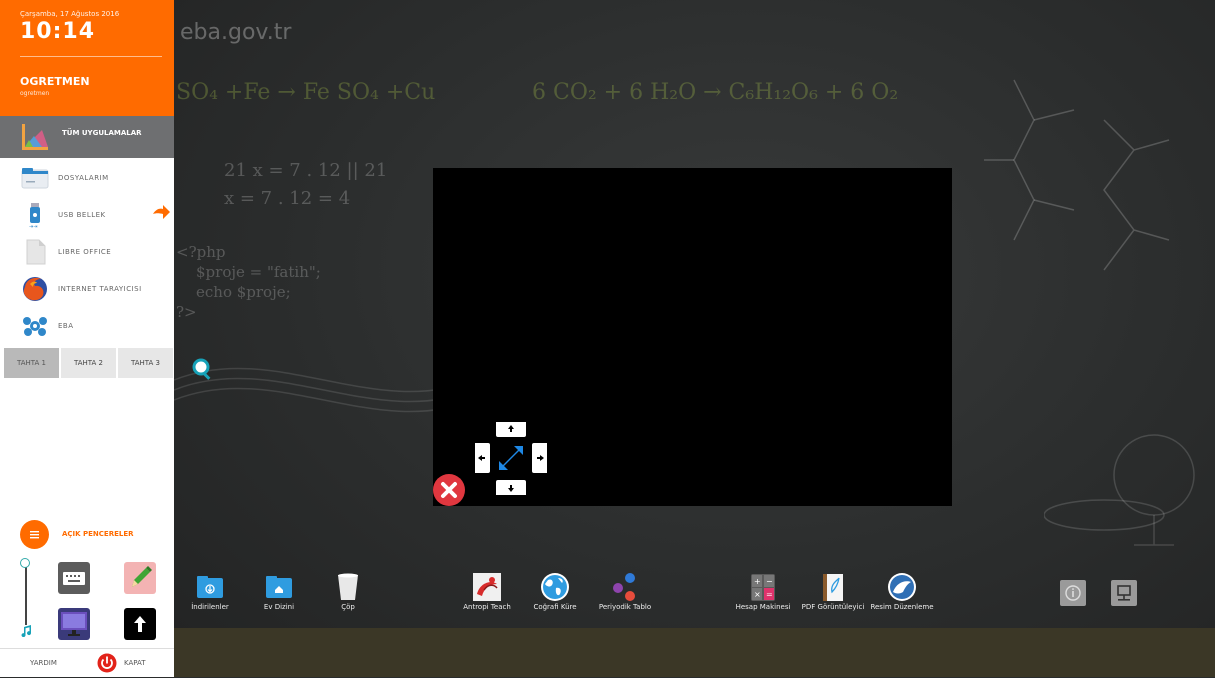 The height and width of the screenshot is (678, 1215). Describe the element at coordinates (210, 607) in the screenshot. I see `dock-item-label: İndirilenler` at that location.